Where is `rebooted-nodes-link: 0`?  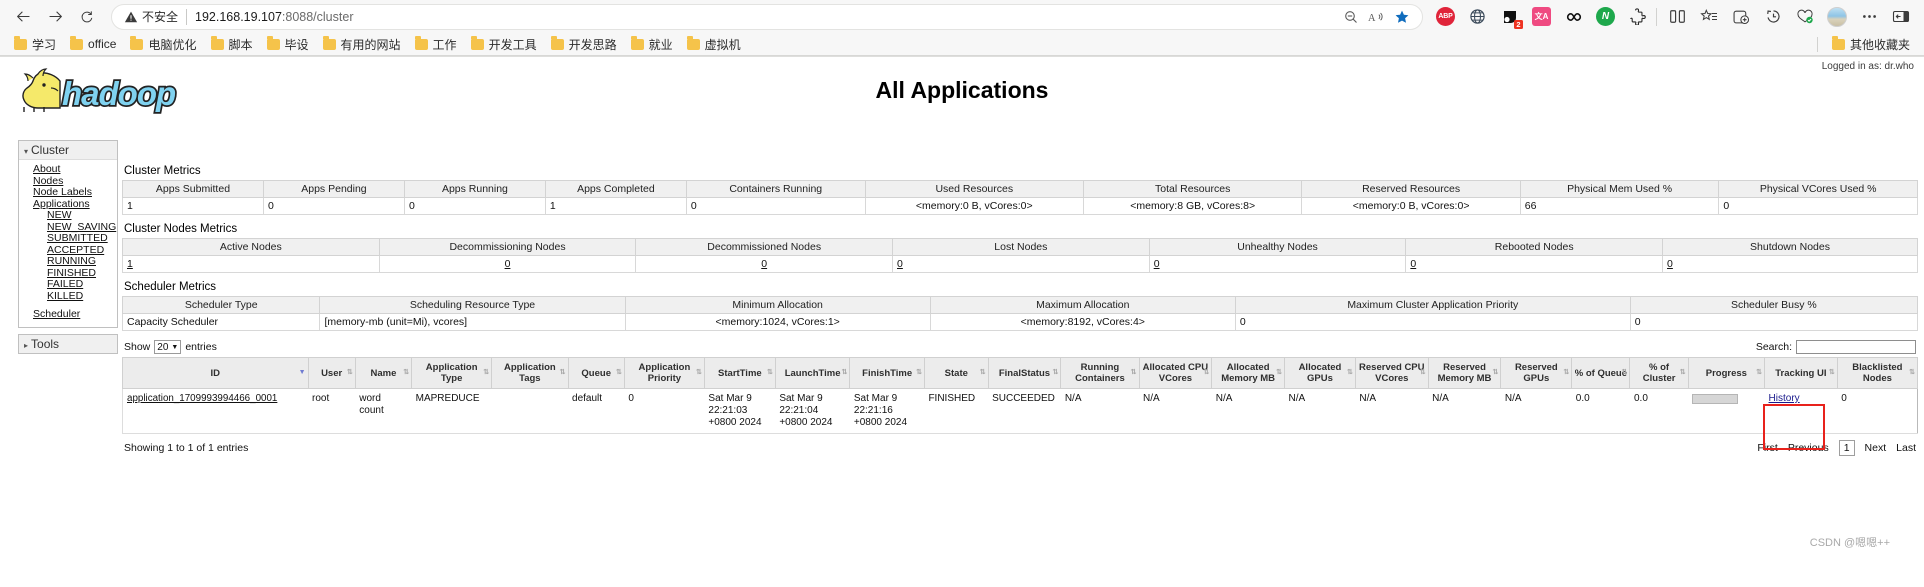 rebooted-nodes-link: 0 is located at coordinates (1413, 264).